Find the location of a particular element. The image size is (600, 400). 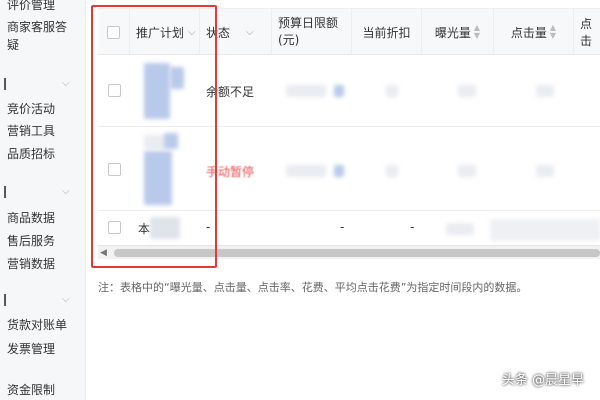

status-text: 余额不足 is located at coordinates (230, 92).